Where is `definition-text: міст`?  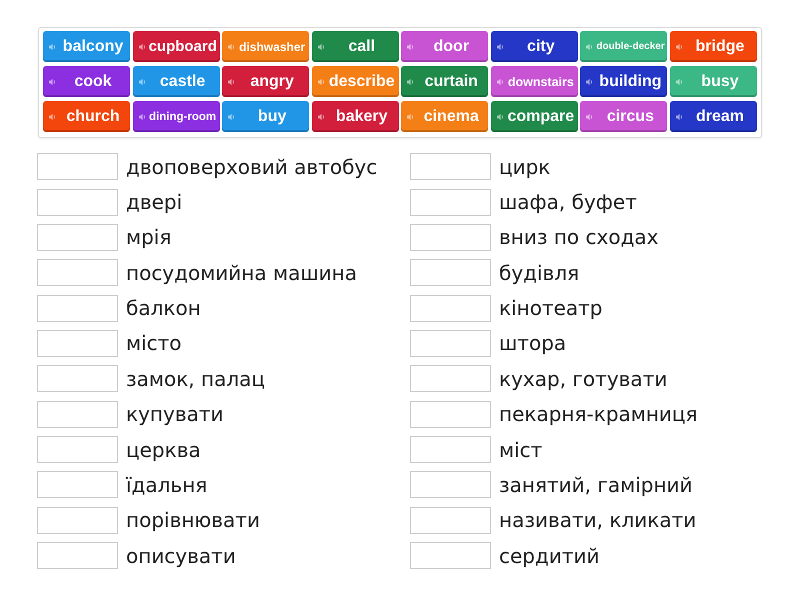
definition-text: міст is located at coordinates (520, 450).